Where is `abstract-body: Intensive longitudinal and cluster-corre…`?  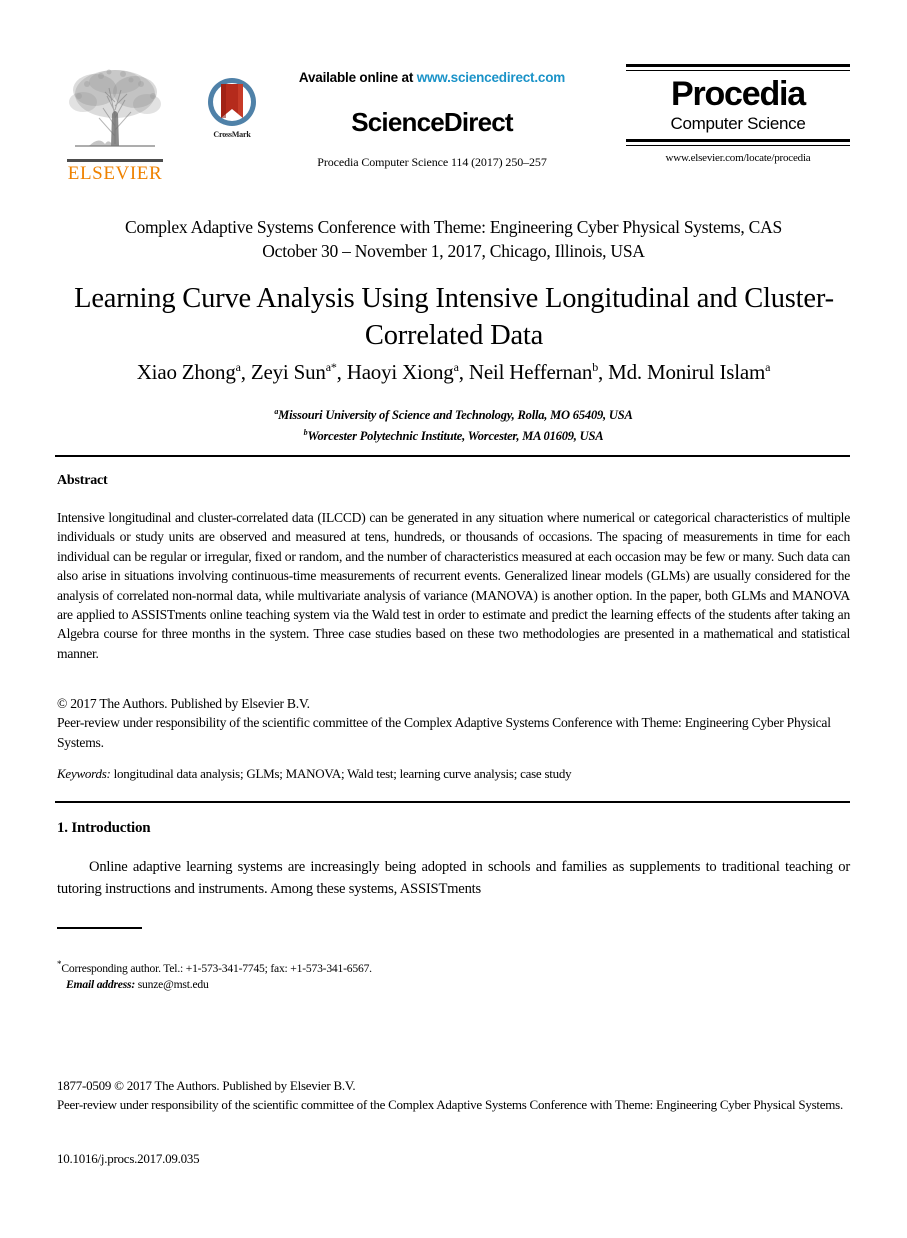 abstract-body: Intensive longitudinal and cluster-corre… is located at coordinates (453, 585).